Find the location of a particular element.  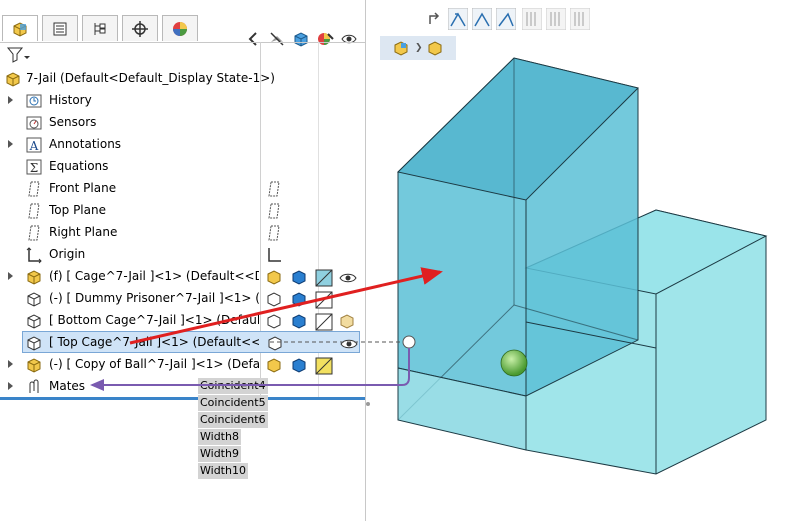

tree-item-equations: Σ Equations is located at coordinates (182, 167).